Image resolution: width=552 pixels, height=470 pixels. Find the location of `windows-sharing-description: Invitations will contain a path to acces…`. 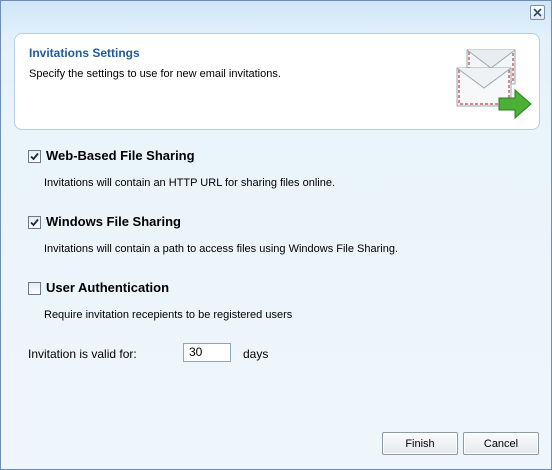

windows-sharing-description: Invitations will contain a path to acces… is located at coordinates (221, 249).